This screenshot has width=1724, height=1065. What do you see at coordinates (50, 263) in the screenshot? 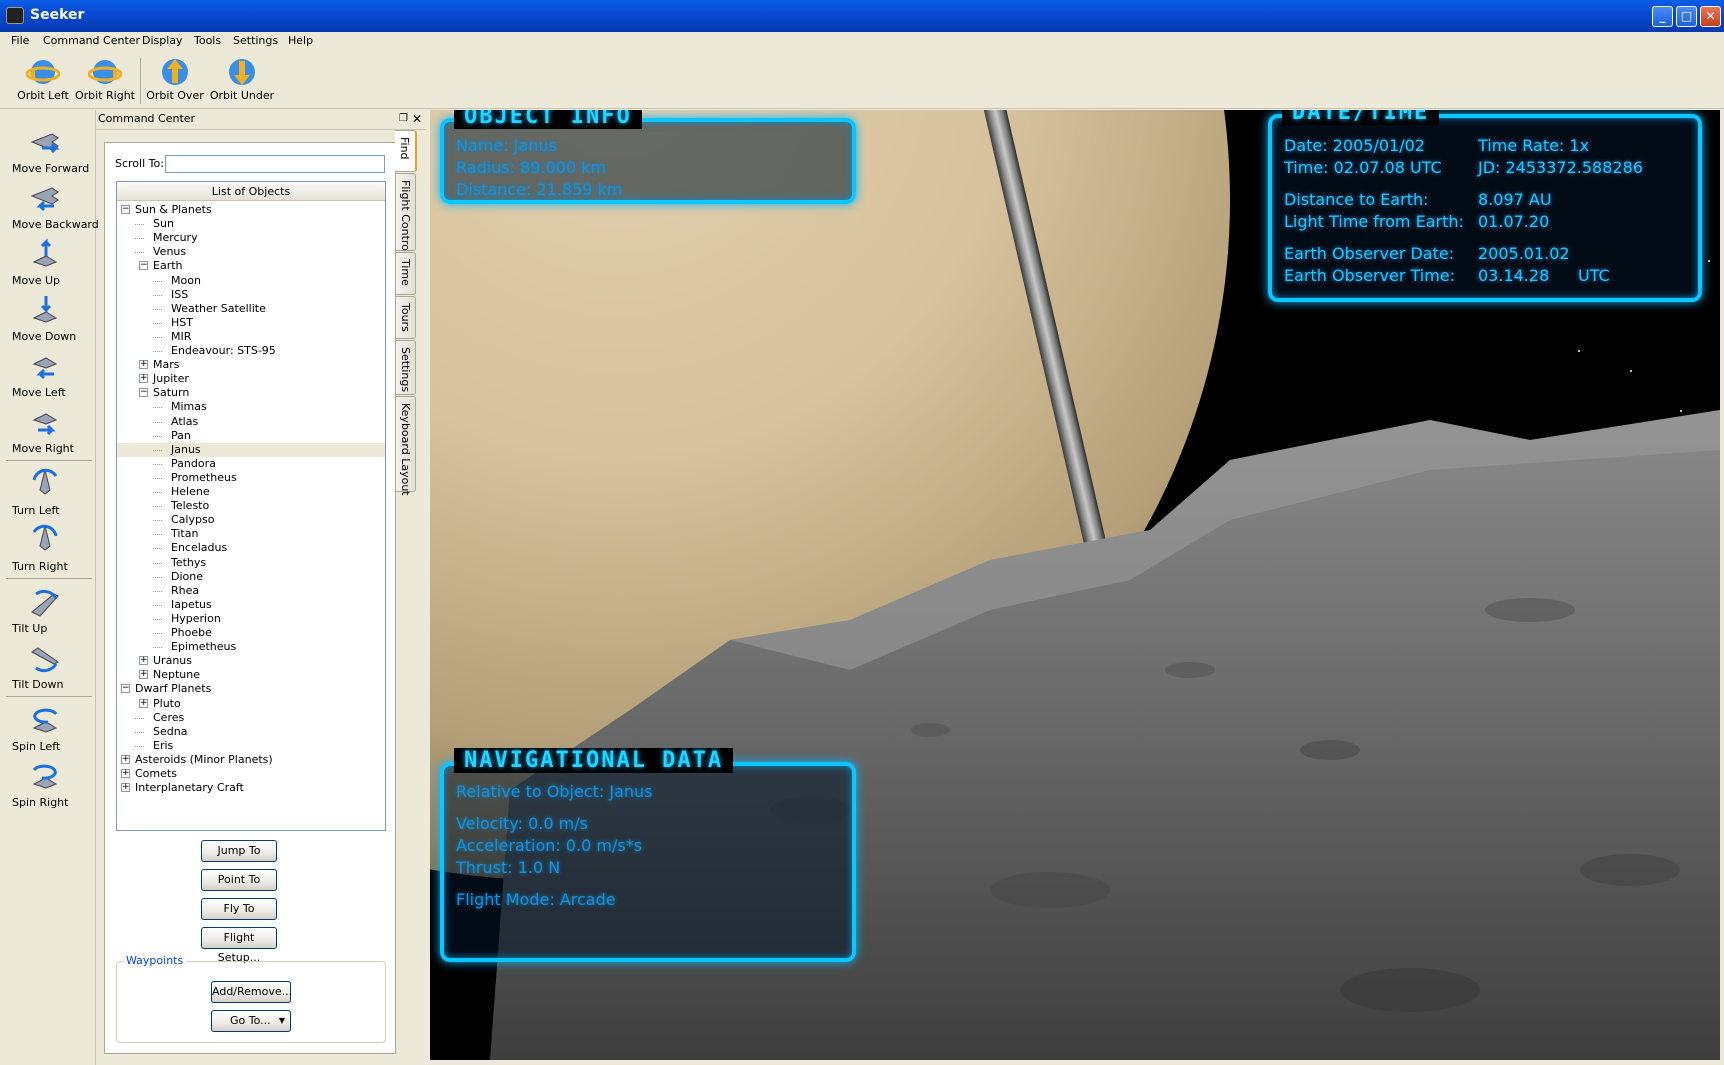
I see `move-up-button: Move Up` at bounding box center [50, 263].